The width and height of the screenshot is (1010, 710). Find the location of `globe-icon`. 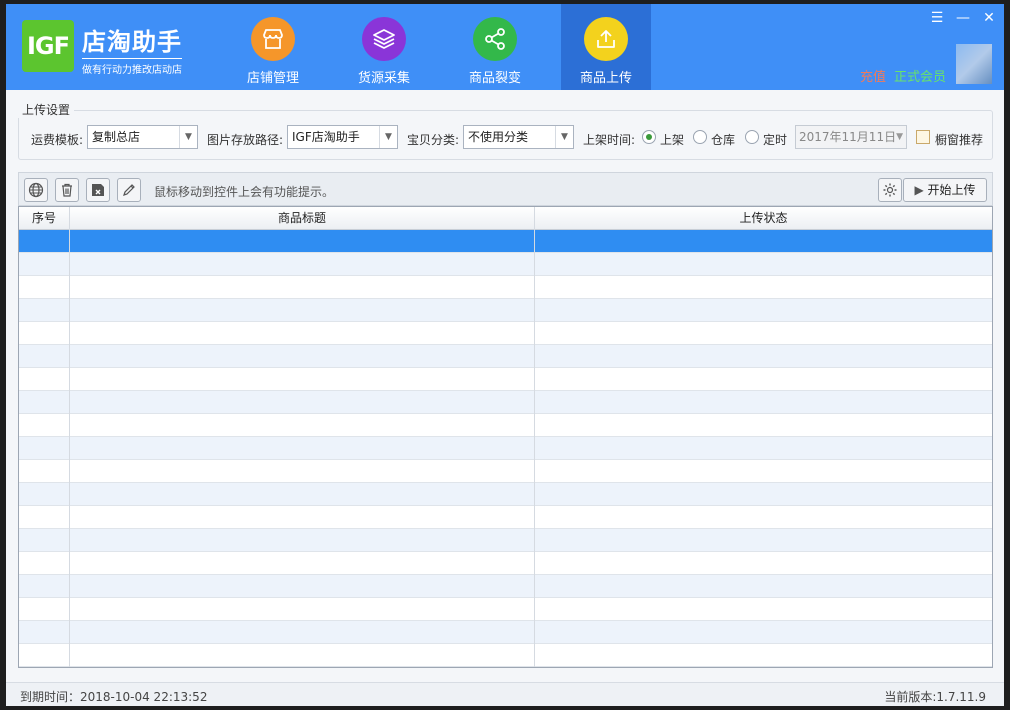

globe-icon is located at coordinates (36, 190).